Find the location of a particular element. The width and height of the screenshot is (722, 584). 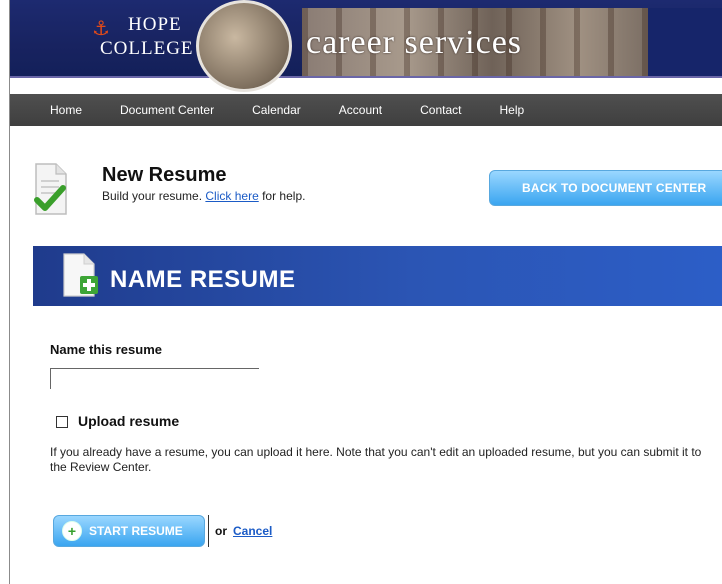

or-text: or is located at coordinates (221, 531).